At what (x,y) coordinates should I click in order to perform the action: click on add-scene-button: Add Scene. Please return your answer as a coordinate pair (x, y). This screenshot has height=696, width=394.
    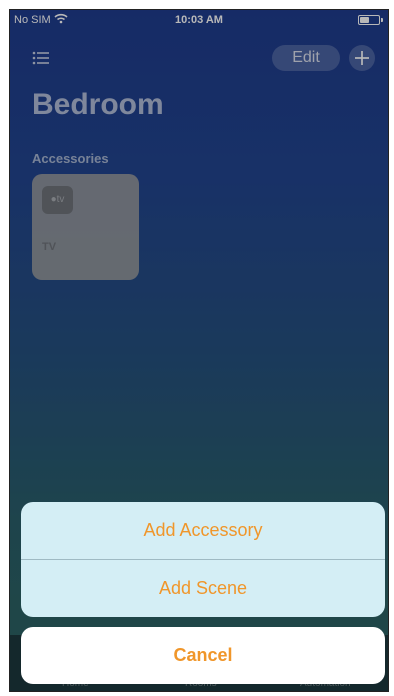
    Looking at the image, I should click on (203, 588).